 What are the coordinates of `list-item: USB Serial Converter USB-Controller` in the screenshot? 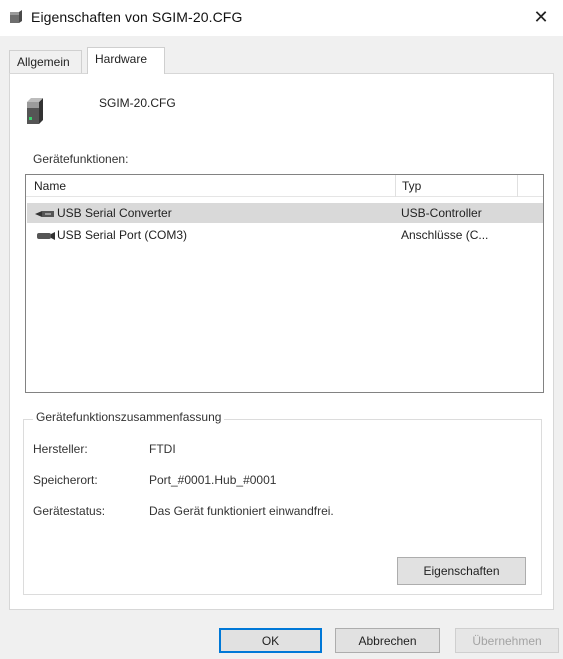 It's located at (285, 213).